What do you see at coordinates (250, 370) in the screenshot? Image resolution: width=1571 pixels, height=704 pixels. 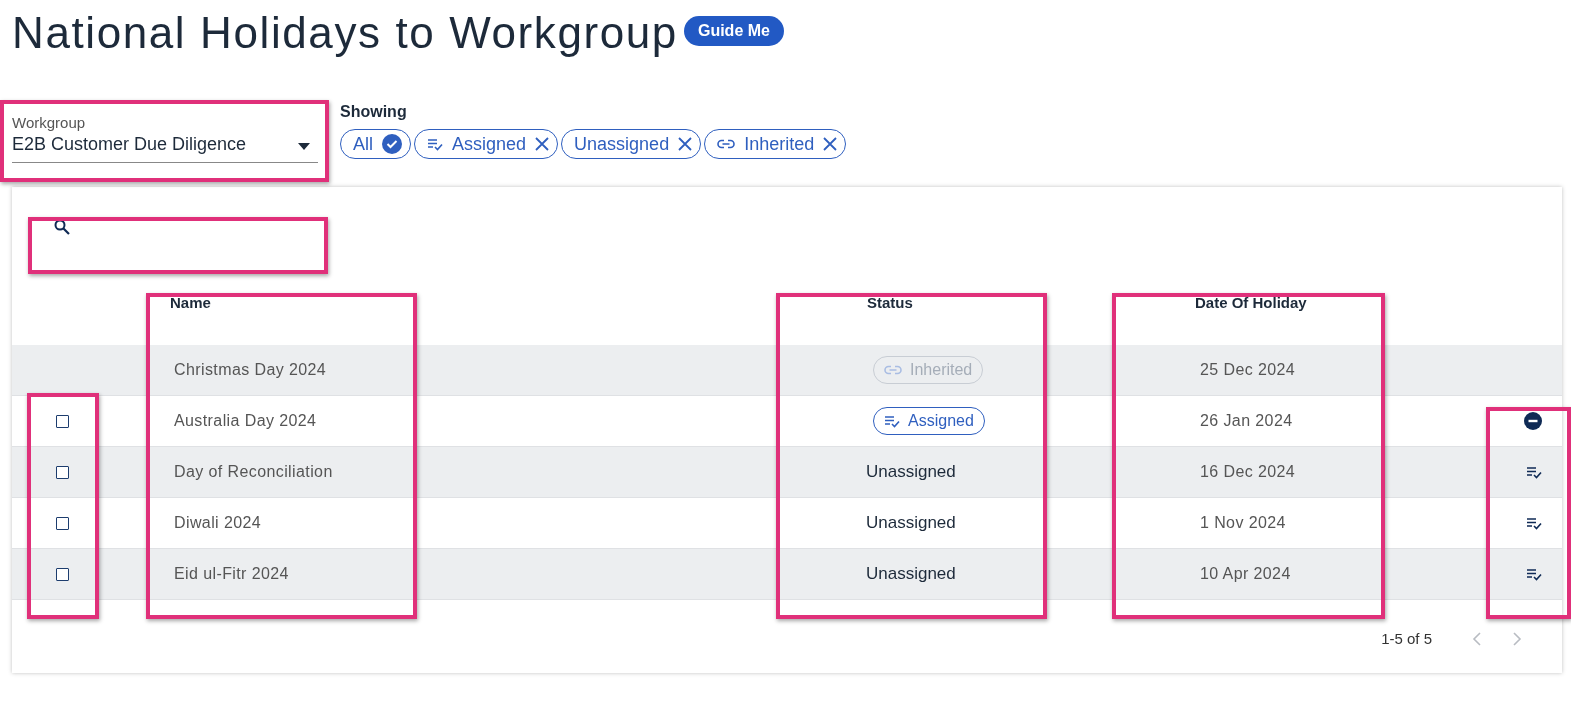 I see `holiday-name: Christmas Day 2024` at bounding box center [250, 370].